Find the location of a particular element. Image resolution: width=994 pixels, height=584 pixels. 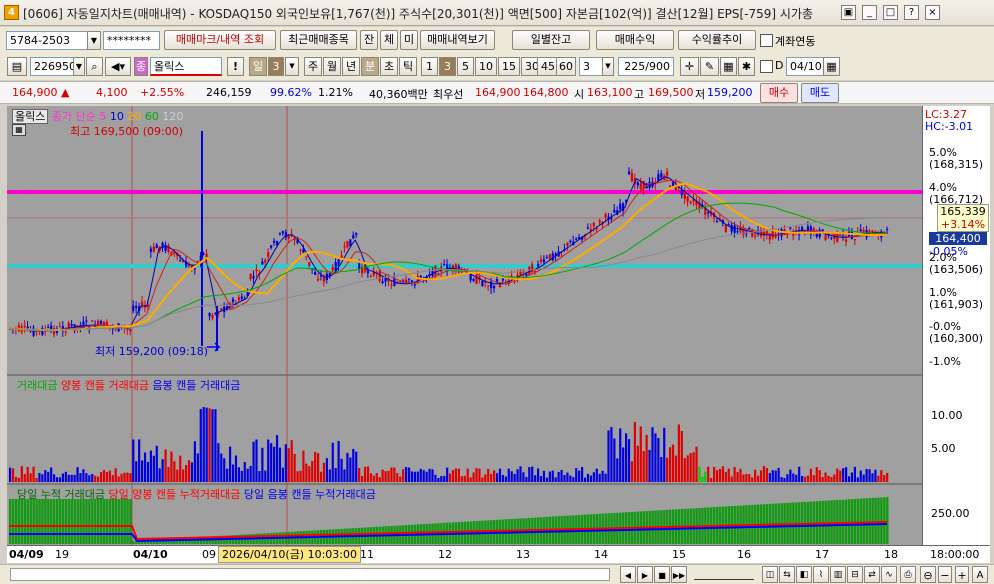

daily-balance-button: 일별잔고 is located at coordinates (551, 40).